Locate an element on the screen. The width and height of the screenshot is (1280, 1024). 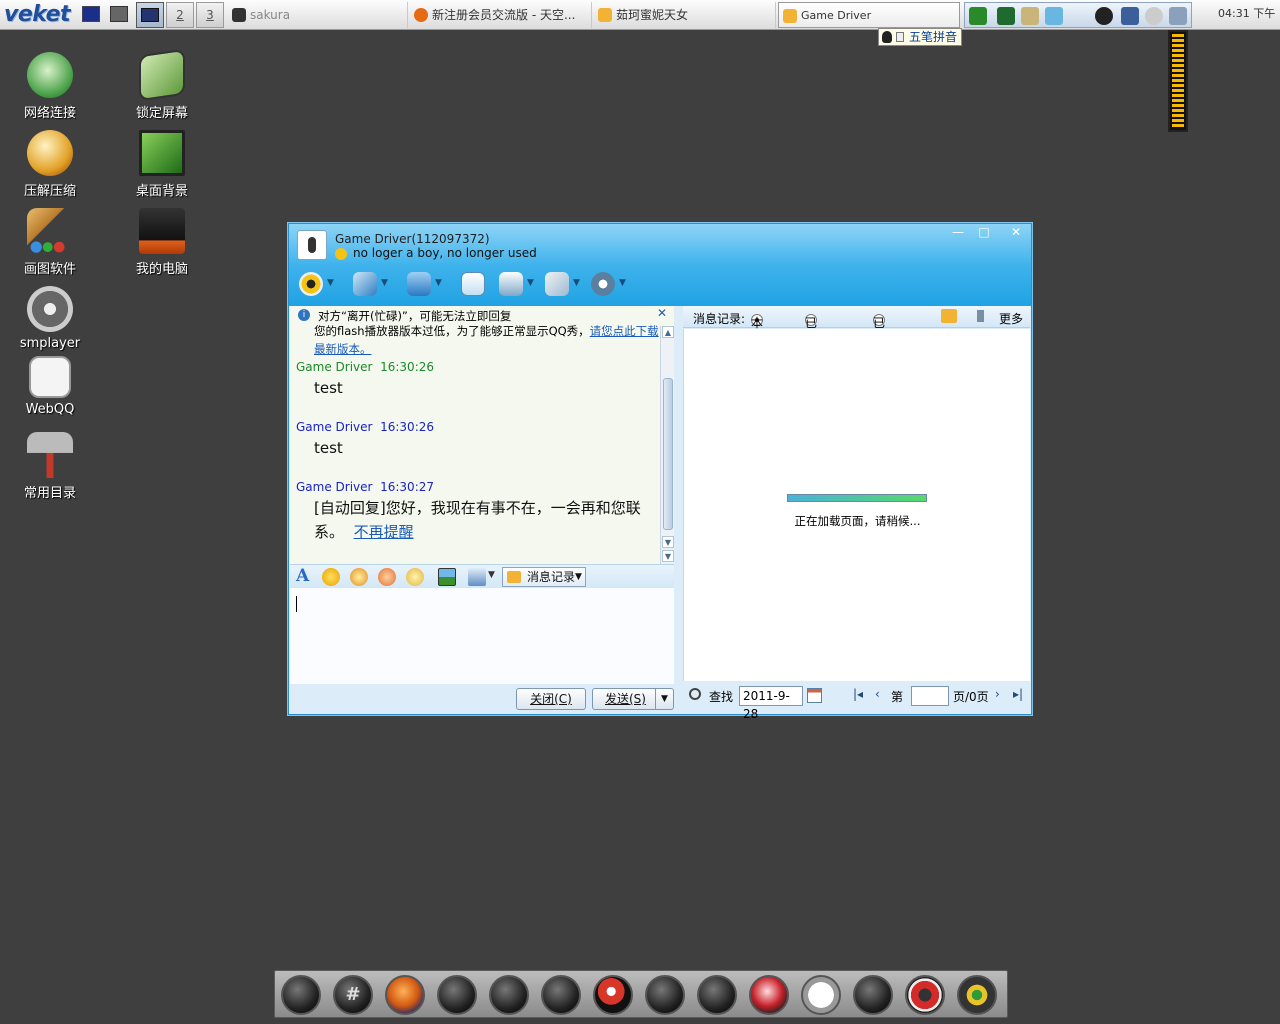
contact-avatar is located at coordinates (312, 245).